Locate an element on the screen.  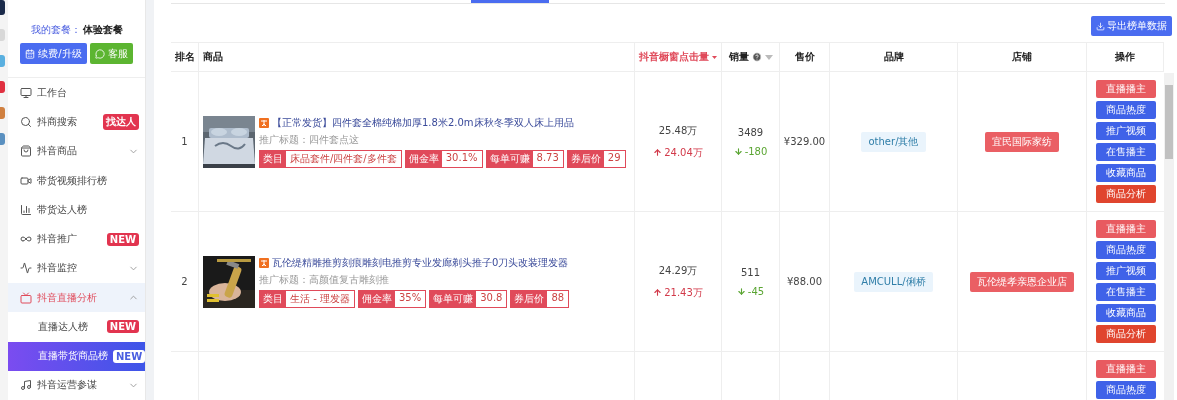
bag-icon is located at coordinates (26, 151).